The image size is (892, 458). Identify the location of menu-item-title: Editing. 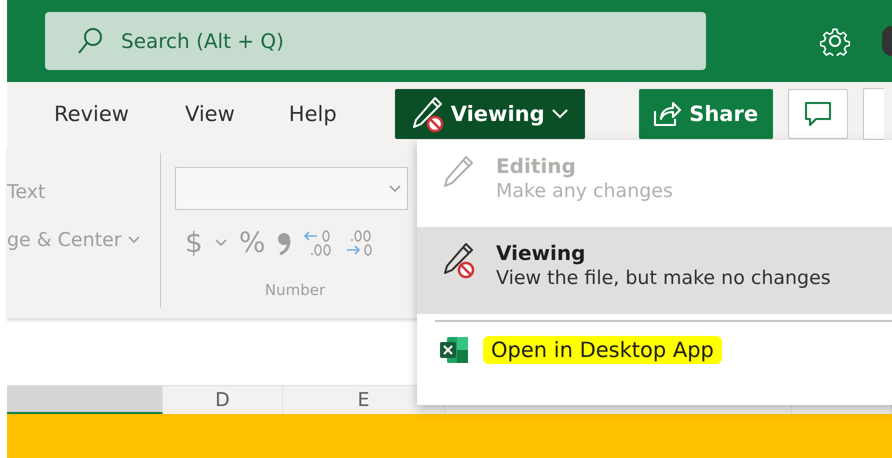
(536, 166).